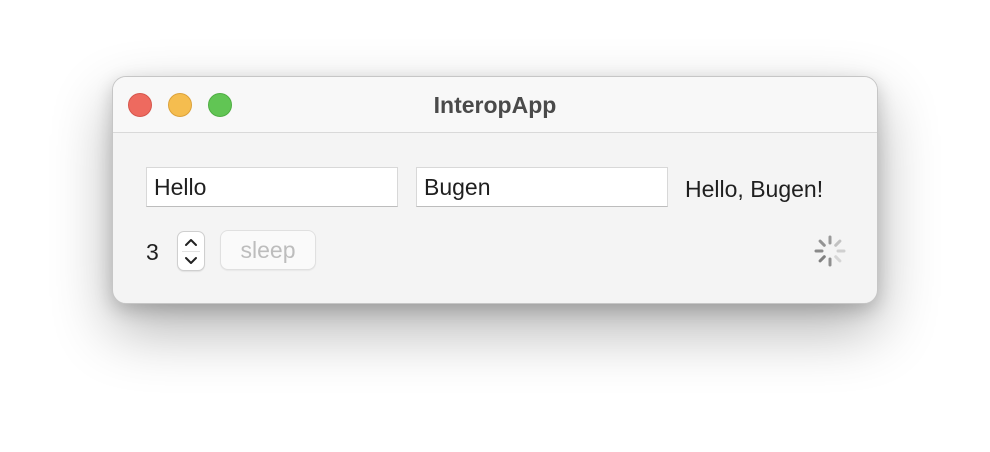 The width and height of the screenshot is (990, 452). What do you see at coordinates (830, 251) in the screenshot?
I see `spinner-icon` at bounding box center [830, 251].